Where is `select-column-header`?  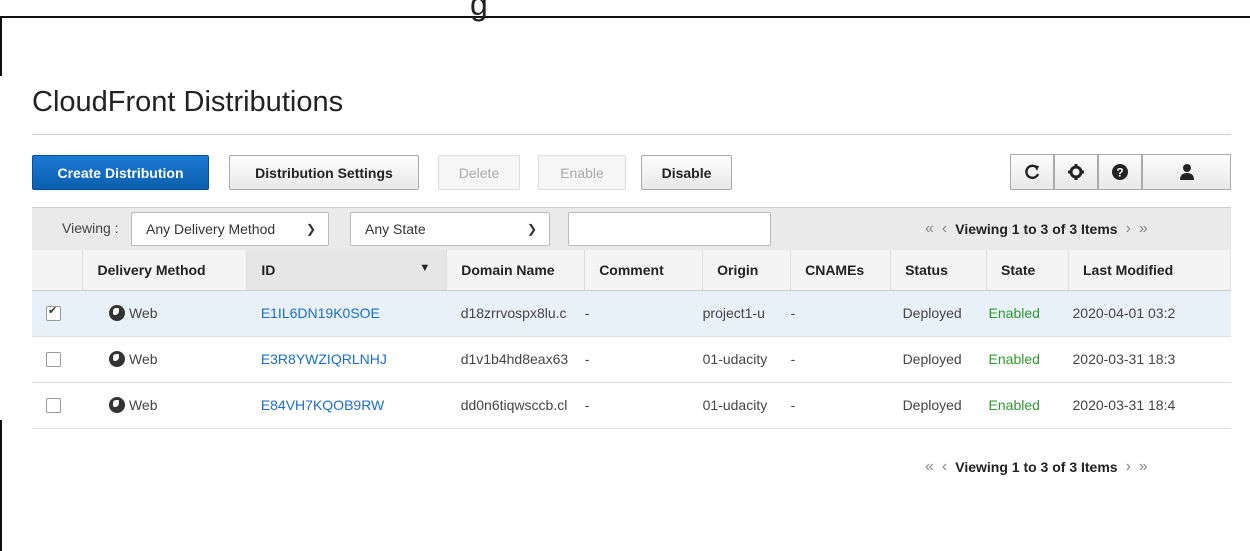 select-column-header is located at coordinates (58, 270).